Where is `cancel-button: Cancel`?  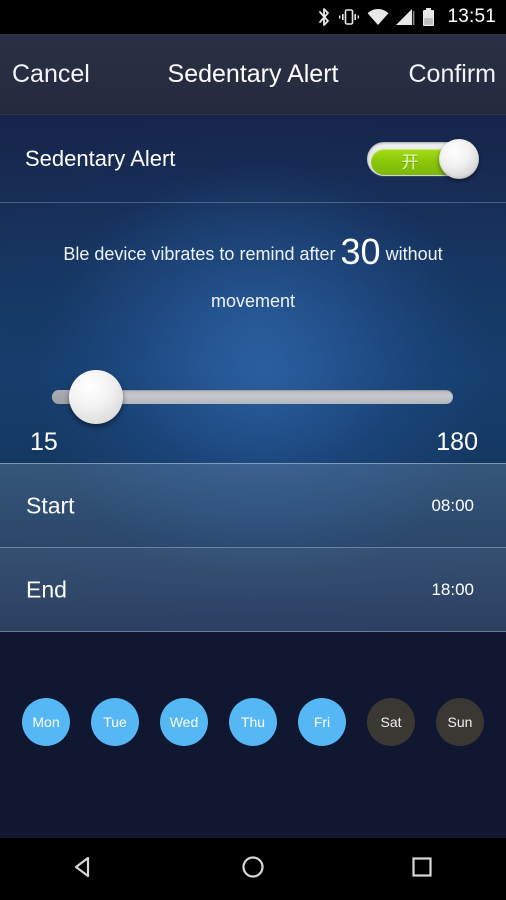
cancel-button: Cancel is located at coordinates (51, 74).